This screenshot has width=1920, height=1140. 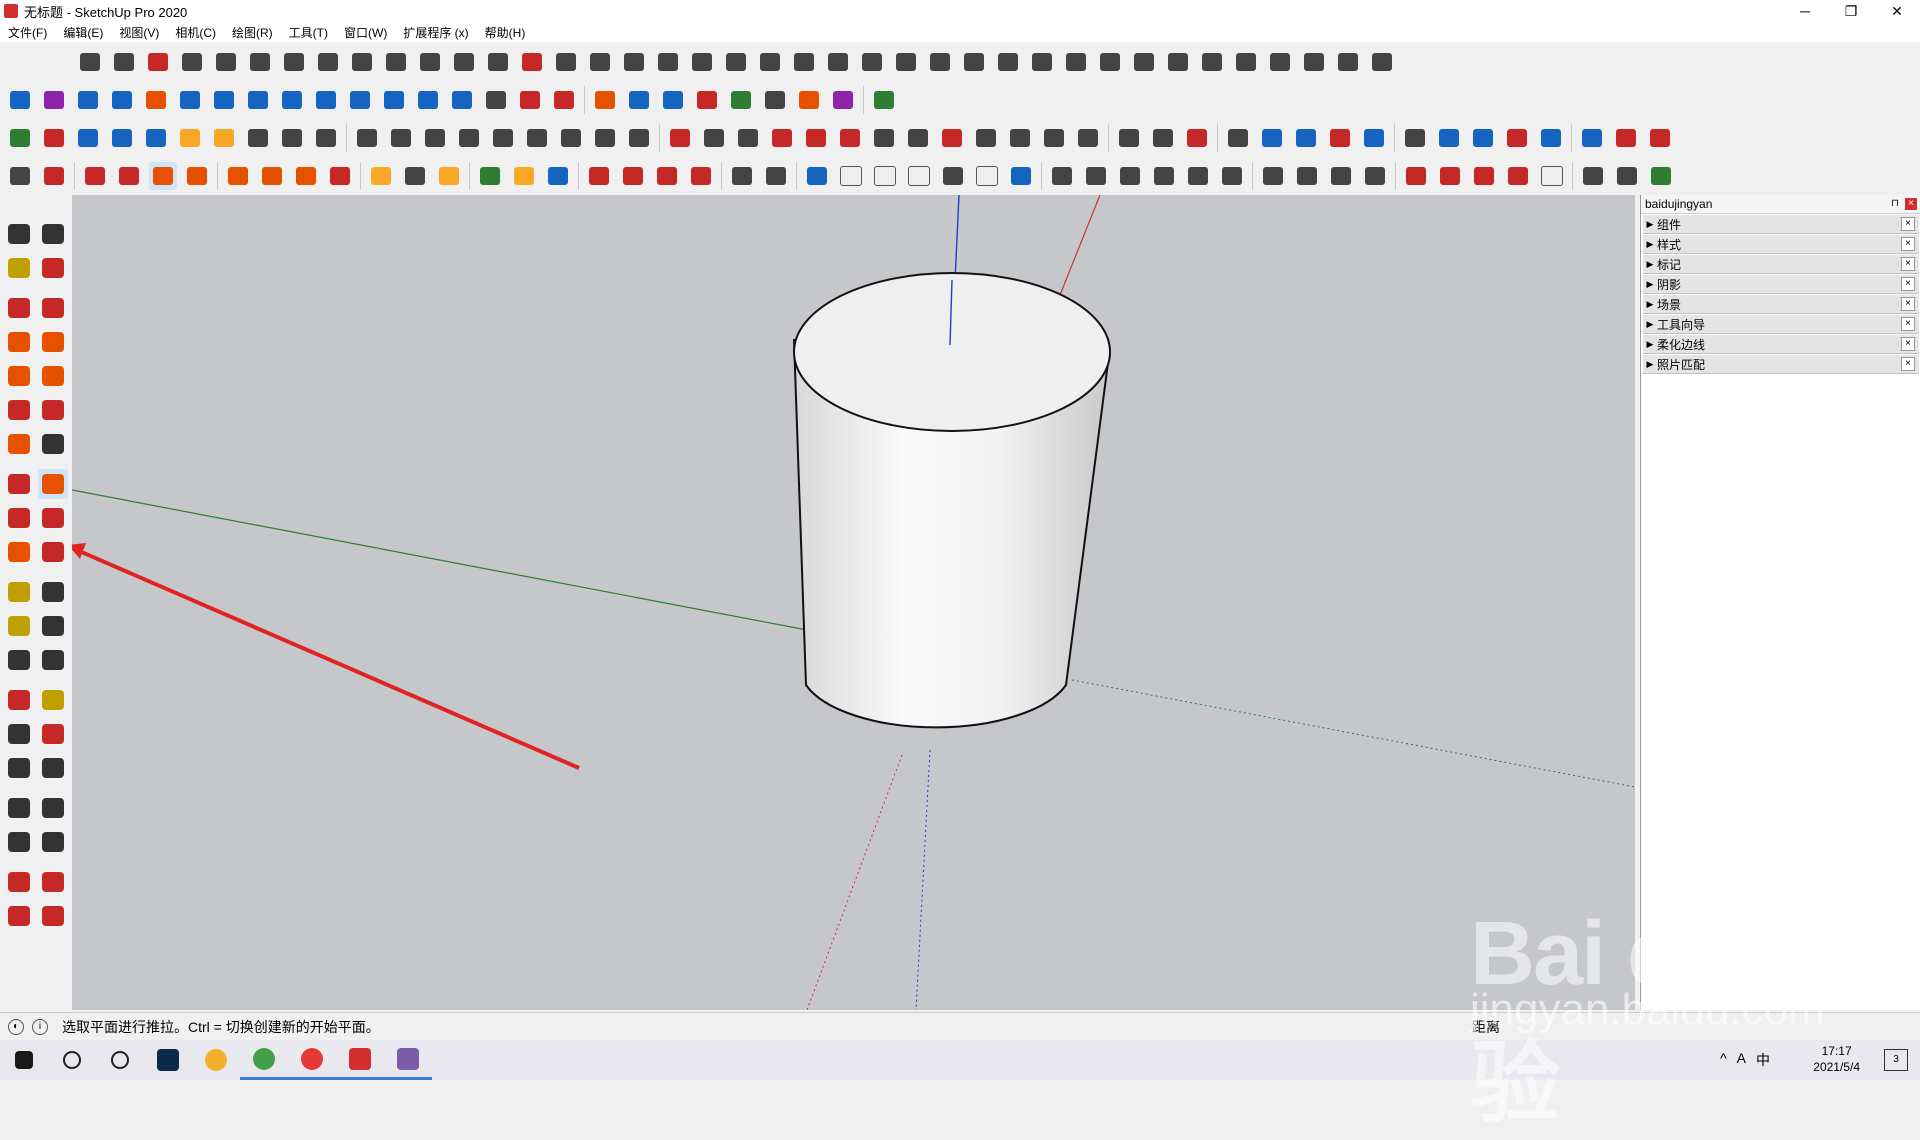 What do you see at coordinates (16, 1027) in the screenshot?
I see `geo-location-icon: ◐` at bounding box center [16, 1027].